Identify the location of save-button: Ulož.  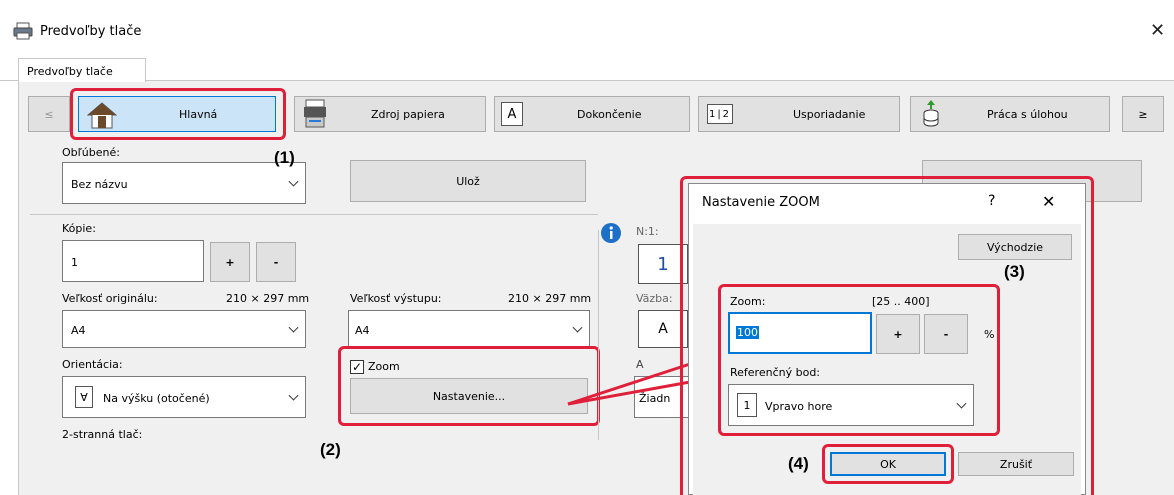
(468, 181).